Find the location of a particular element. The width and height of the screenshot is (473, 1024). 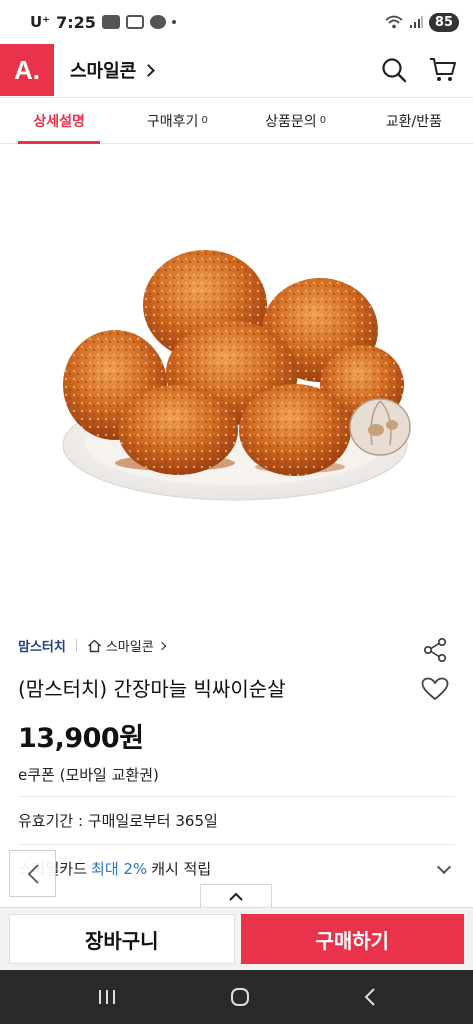

breadcrumb: 맘스터치 스마일콘 is located at coordinates (92, 645).